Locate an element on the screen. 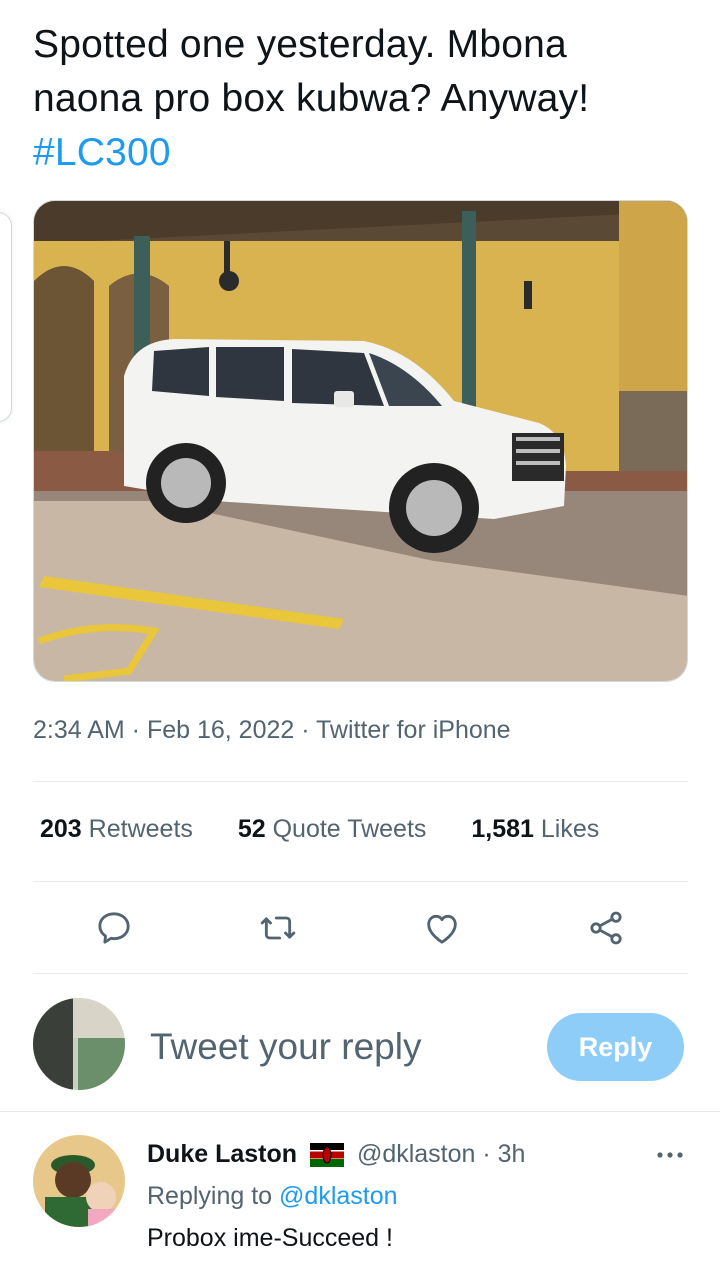 Image resolution: width=720 pixels, height=1282 pixels. retweets-count: 203 is located at coordinates (61, 829).